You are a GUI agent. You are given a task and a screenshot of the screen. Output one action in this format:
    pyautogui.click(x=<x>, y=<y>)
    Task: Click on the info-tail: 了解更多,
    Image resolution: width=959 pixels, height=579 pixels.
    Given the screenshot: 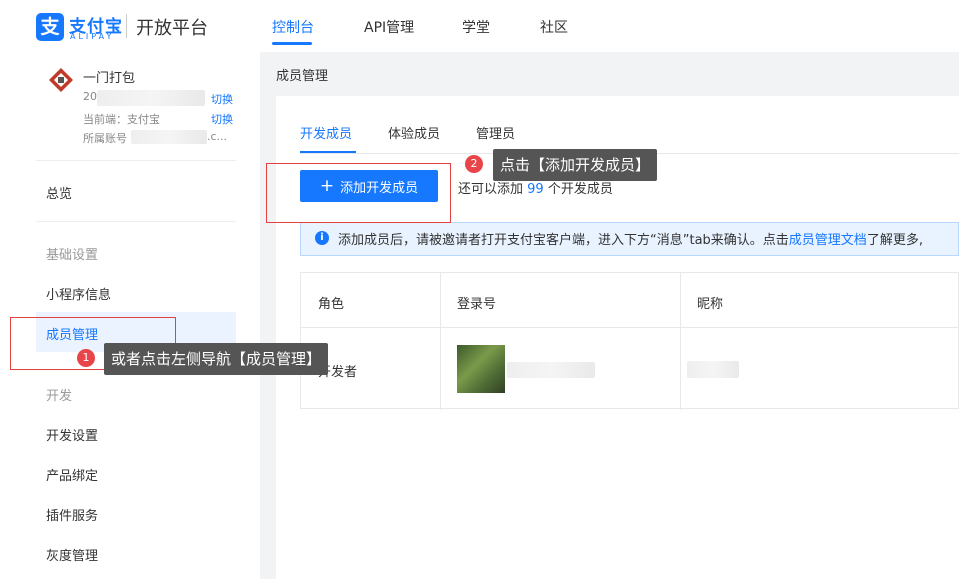 What is the action you would take?
    pyautogui.click(x=894, y=240)
    